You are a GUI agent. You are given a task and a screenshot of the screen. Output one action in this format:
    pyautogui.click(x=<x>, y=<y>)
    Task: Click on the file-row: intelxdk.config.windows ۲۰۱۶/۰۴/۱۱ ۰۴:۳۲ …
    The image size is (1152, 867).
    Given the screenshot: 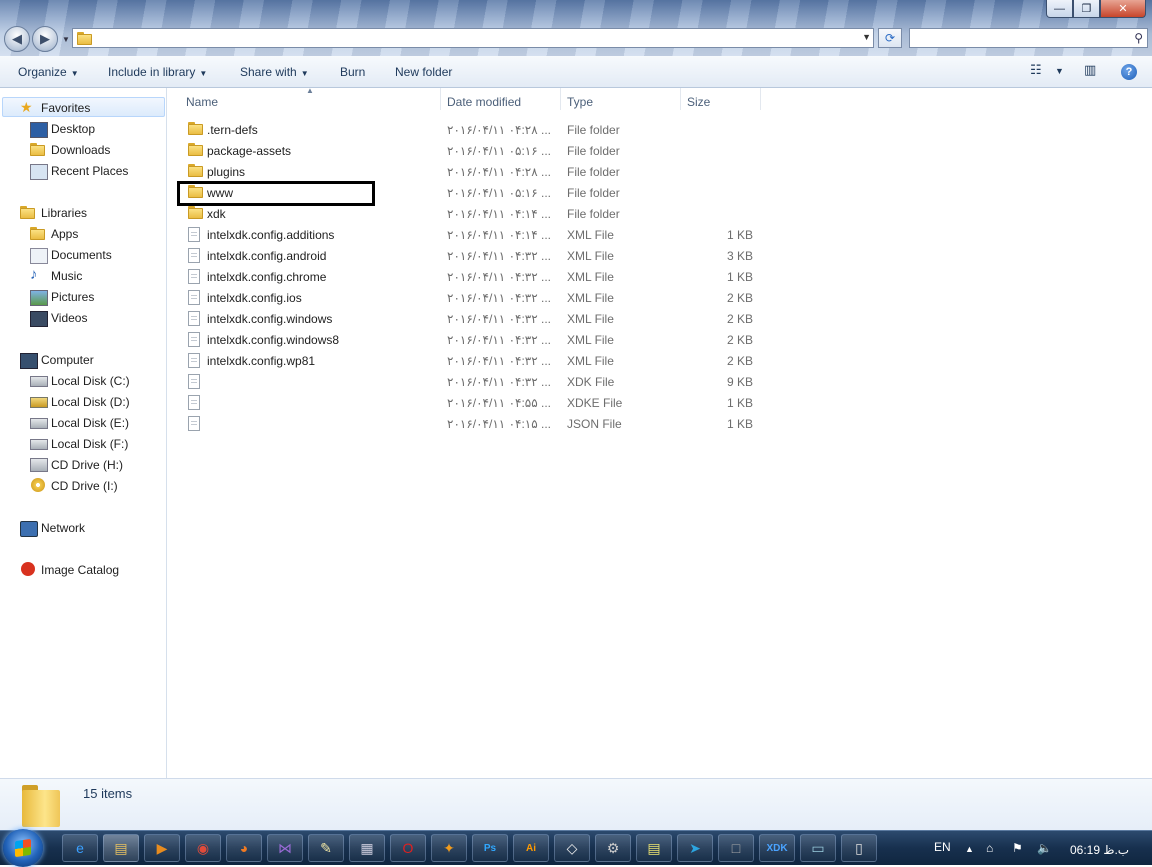 What is the action you would take?
    pyautogui.click(x=468, y=318)
    